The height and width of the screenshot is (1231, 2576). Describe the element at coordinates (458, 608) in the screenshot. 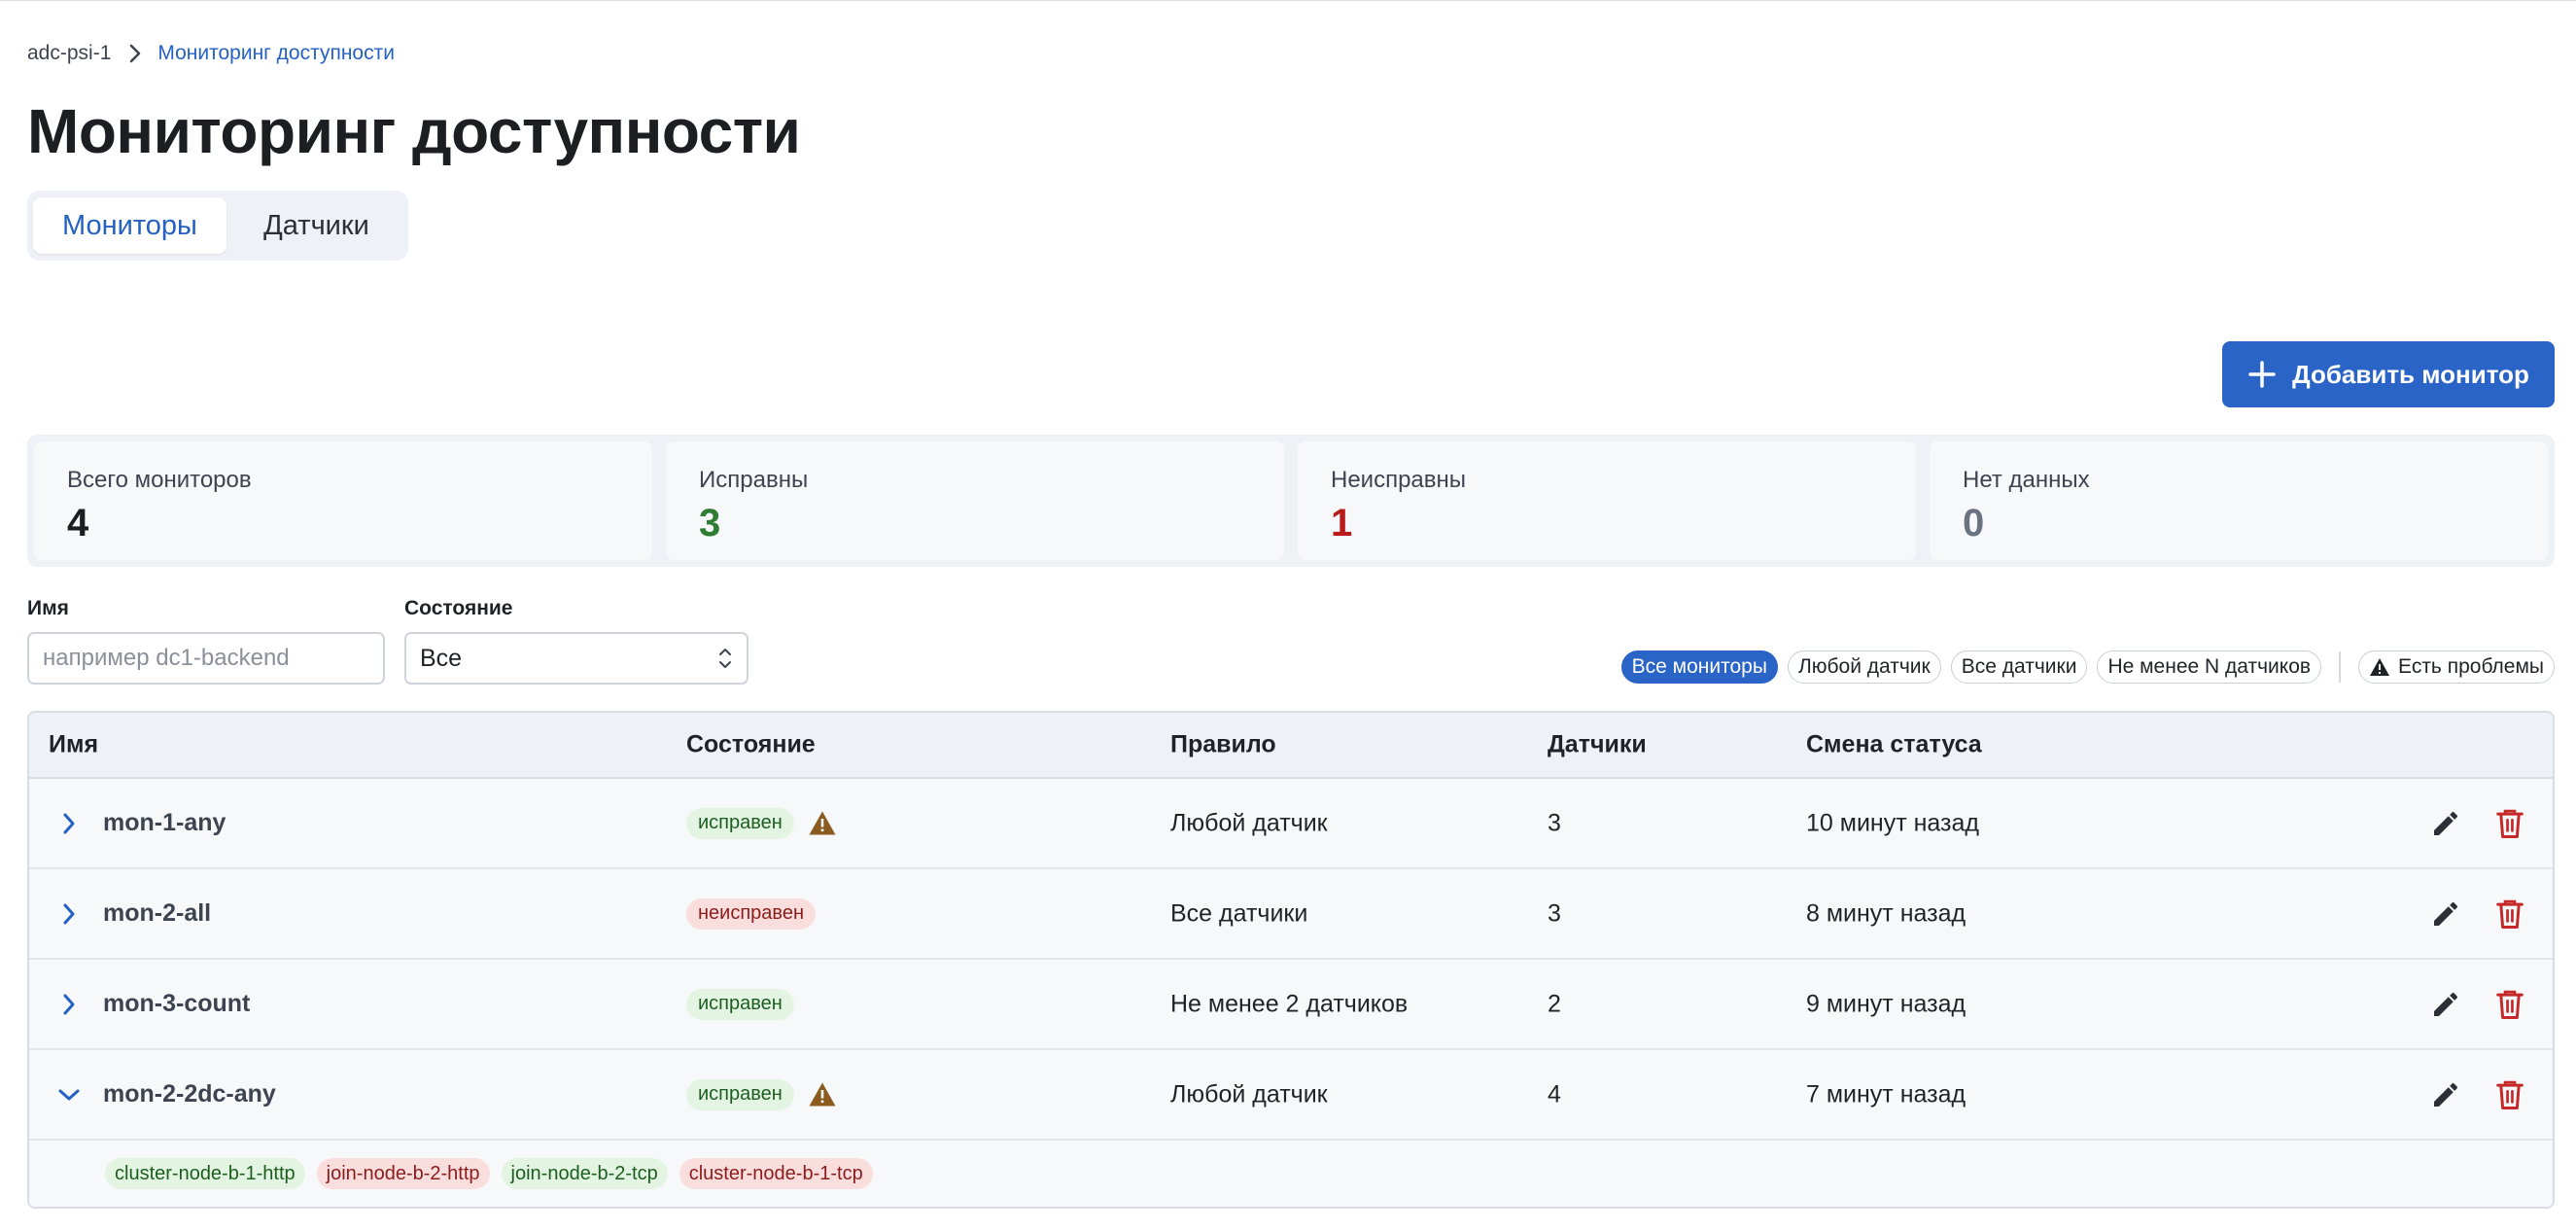

I see `state-filter-label: Состояние` at that location.